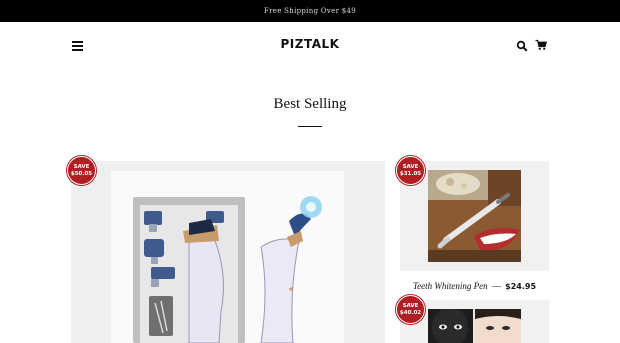 The width and height of the screenshot is (620, 343). Describe the element at coordinates (474, 326) in the screenshot. I see `product-image-face-mask` at that location.